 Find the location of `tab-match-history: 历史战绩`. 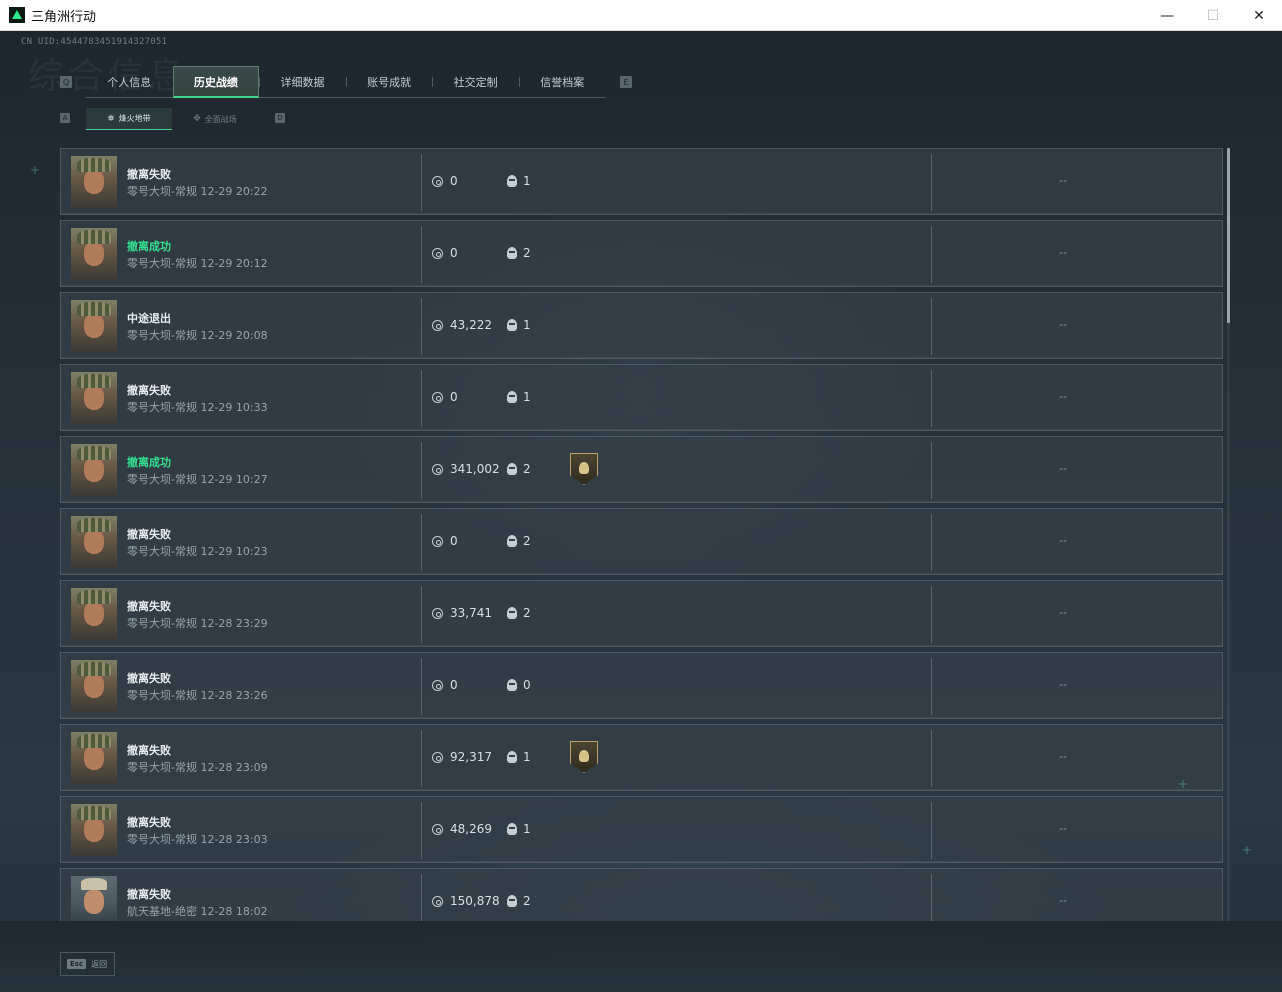

tab-match-history: 历史战绩 is located at coordinates (216, 82).